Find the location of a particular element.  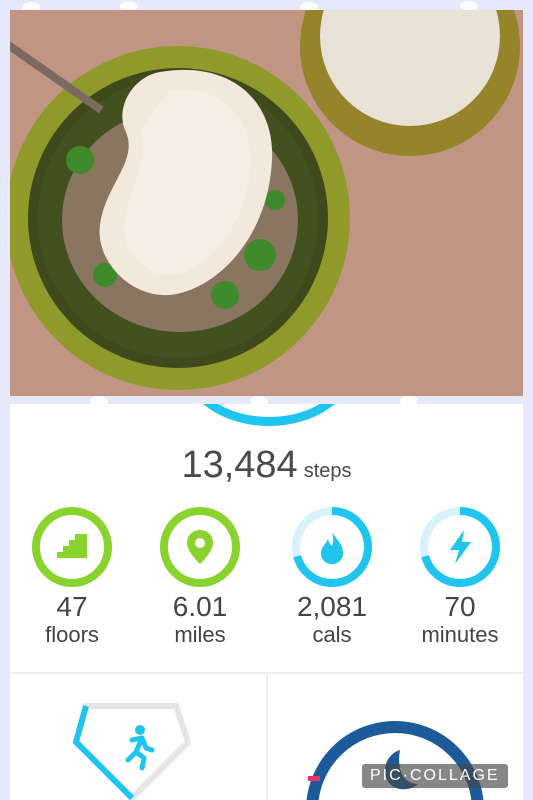

miles-ring is located at coordinates (200, 547).